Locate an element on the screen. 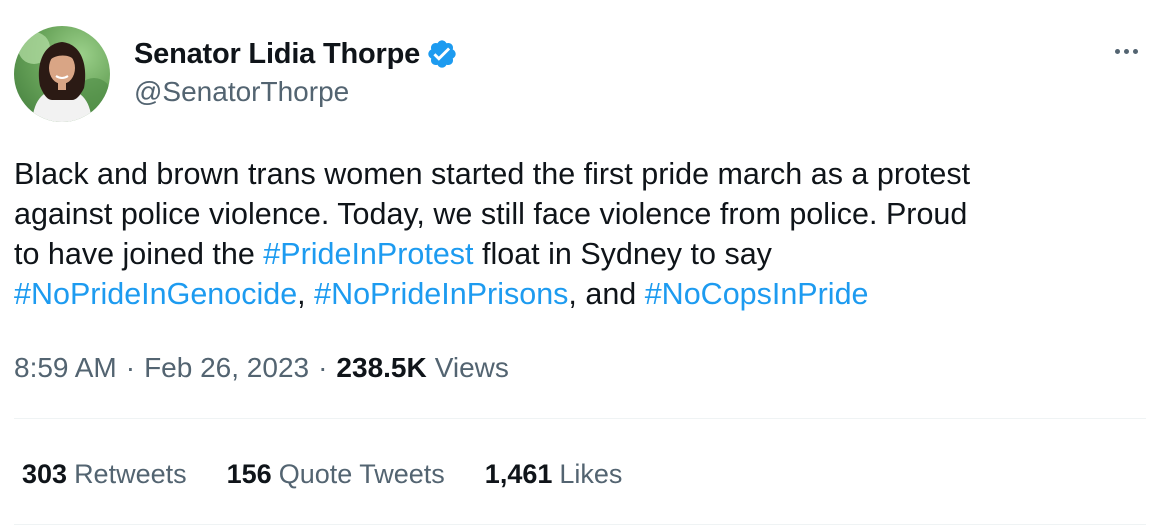 This screenshot has width=1164, height=528. retweets-stat: 303 Retweets is located at coordinates (104, 474).